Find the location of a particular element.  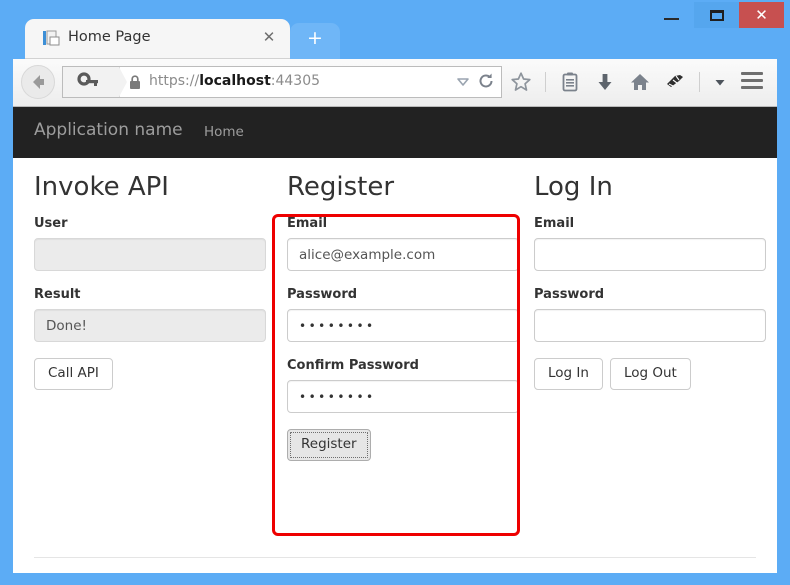

close-icon: ✕ is located at coordinates (761, 14).